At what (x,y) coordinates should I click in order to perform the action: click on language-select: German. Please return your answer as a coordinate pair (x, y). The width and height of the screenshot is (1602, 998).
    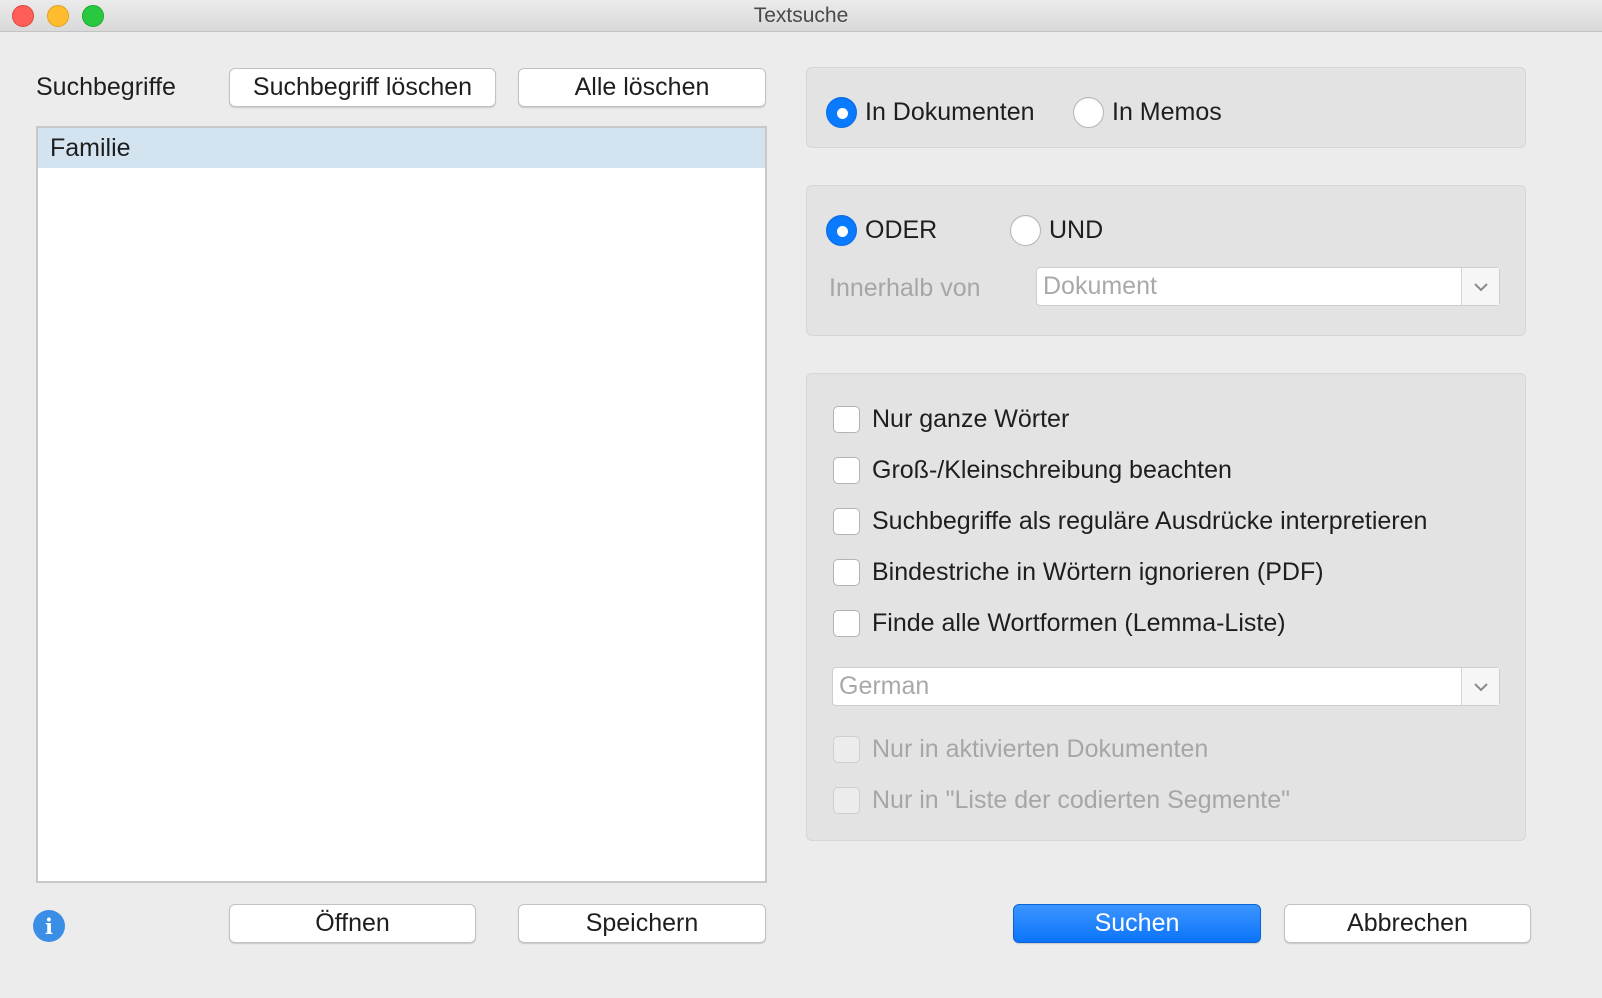
    Looking at the image, I should click on (1166, 686).